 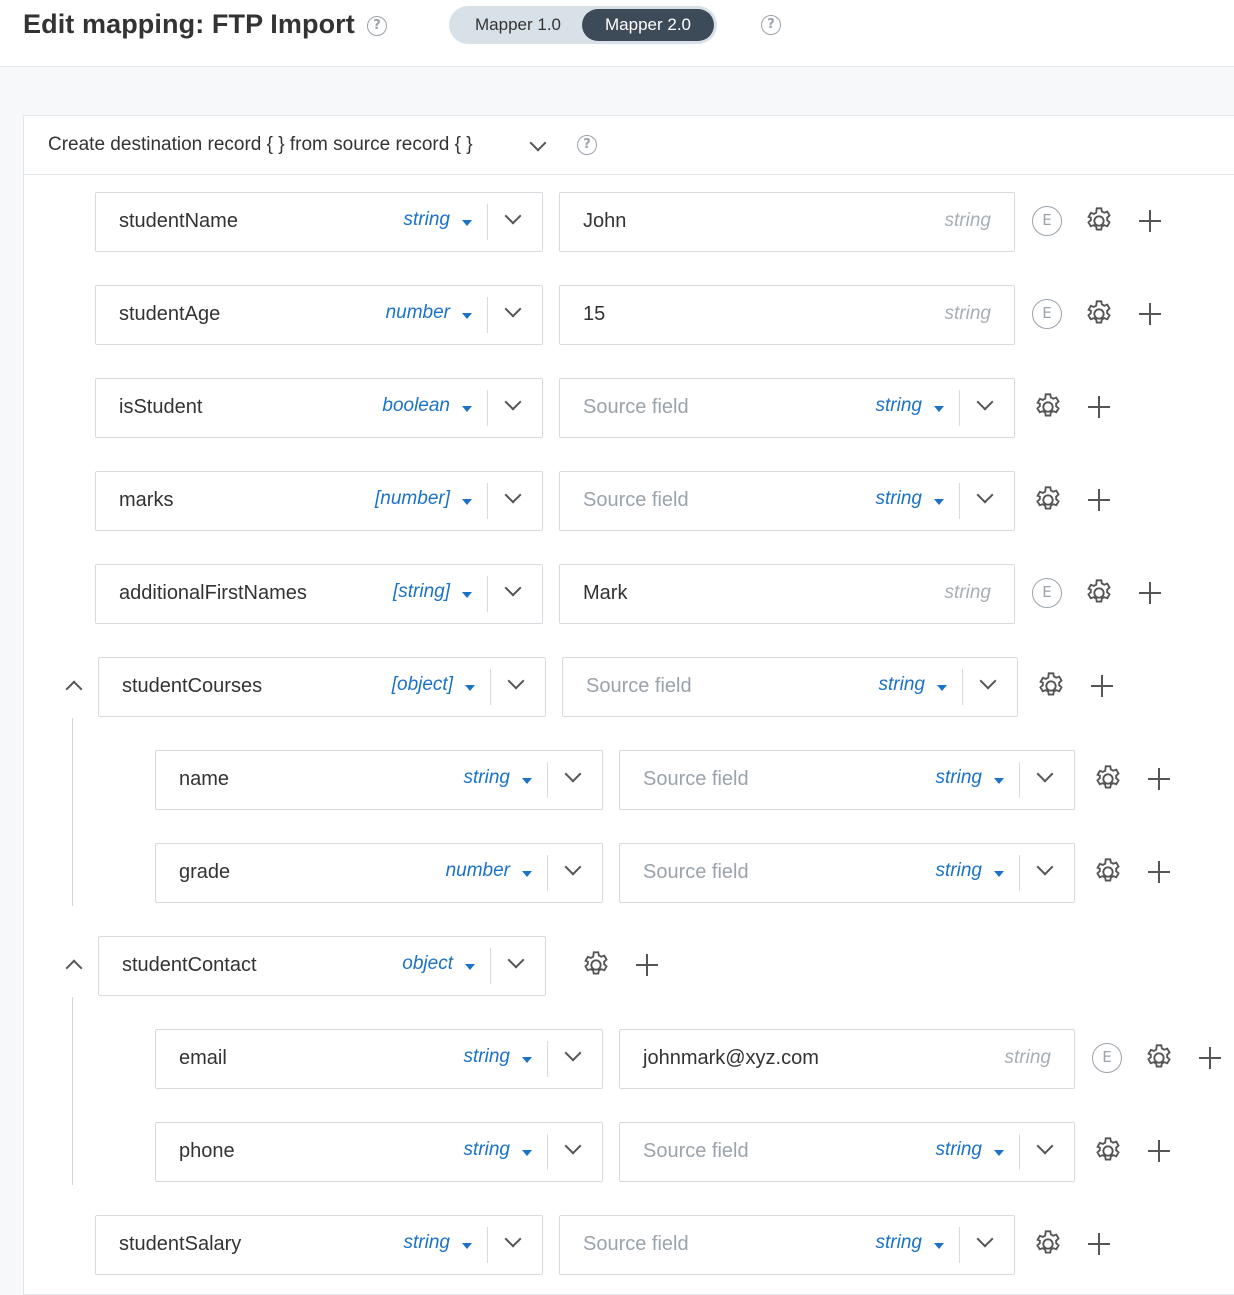 I want to click on destination-field: studentName string, so click(x=319, y=222).